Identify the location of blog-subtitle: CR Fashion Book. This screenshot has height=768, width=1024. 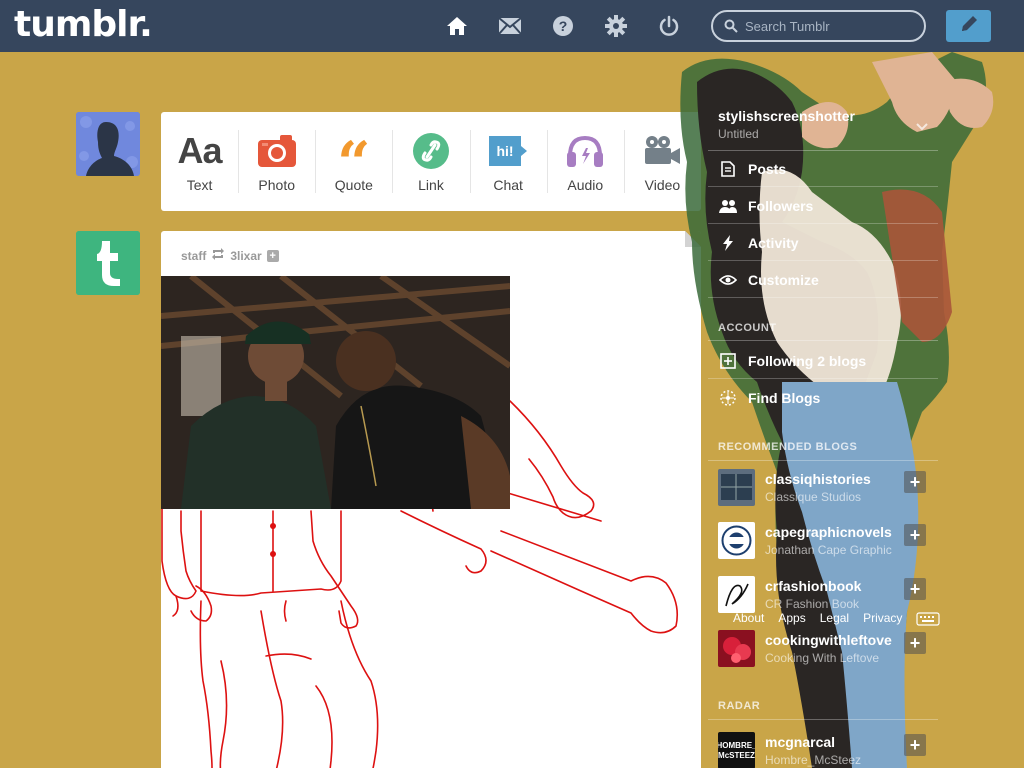
(812, 604).